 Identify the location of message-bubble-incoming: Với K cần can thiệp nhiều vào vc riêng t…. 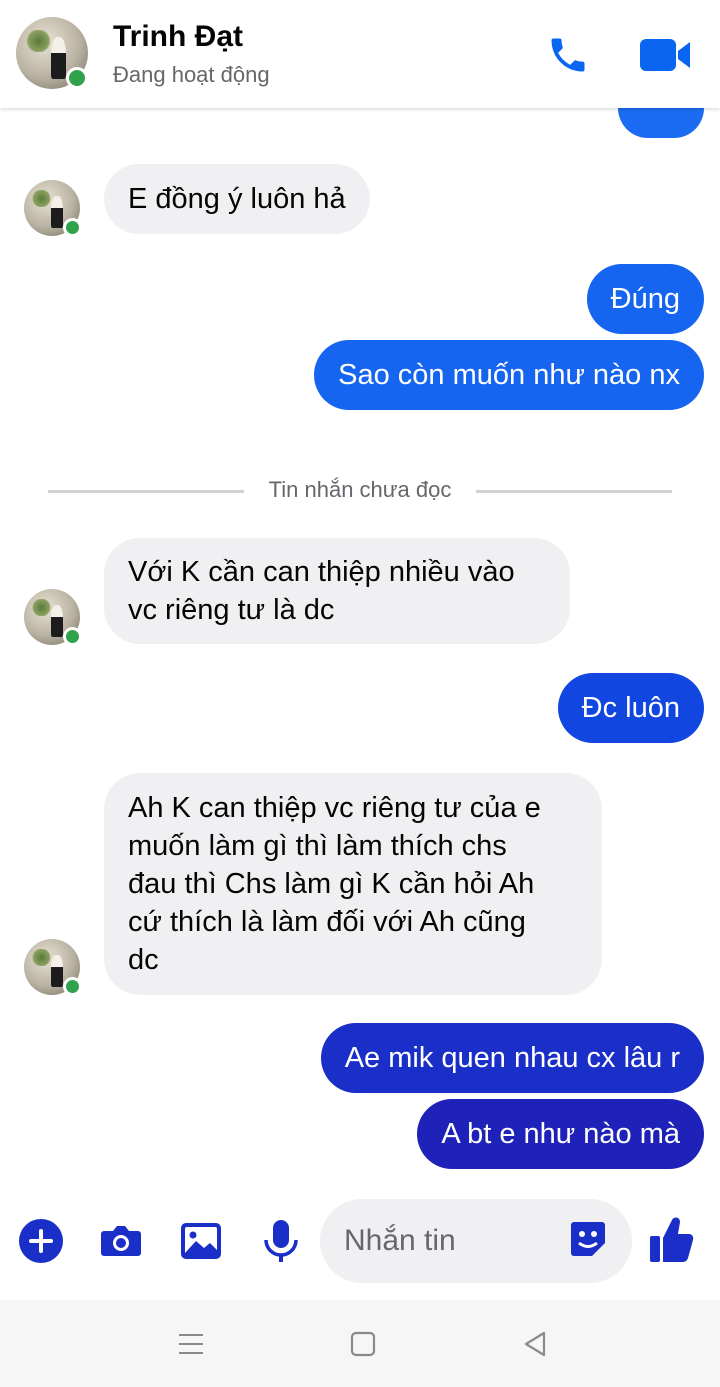
(337, 591).